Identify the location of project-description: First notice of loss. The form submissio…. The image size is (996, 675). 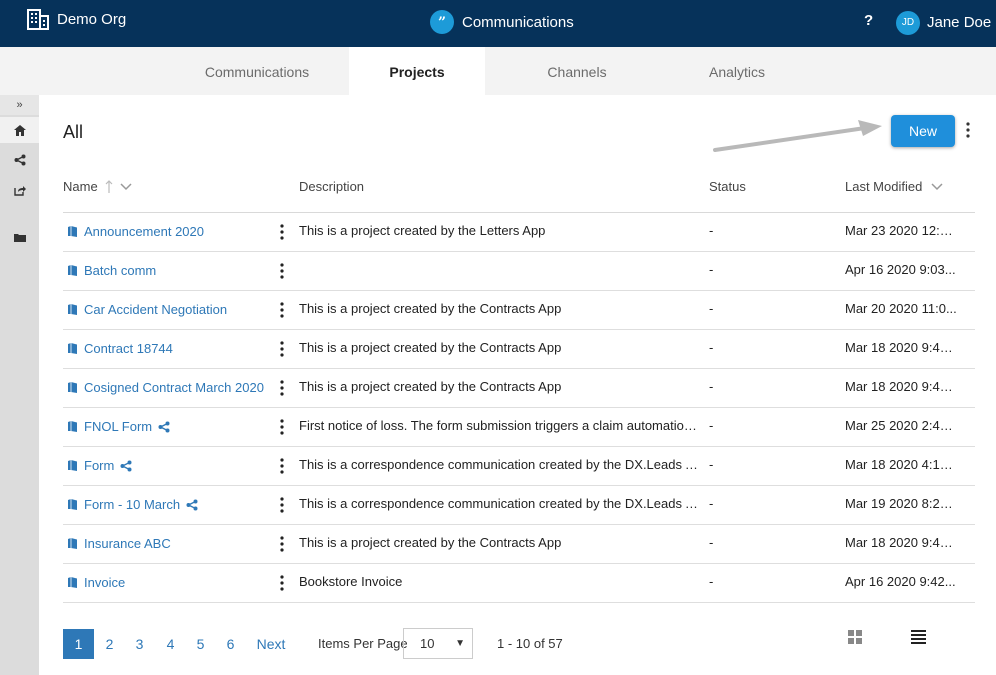
(499, 425).